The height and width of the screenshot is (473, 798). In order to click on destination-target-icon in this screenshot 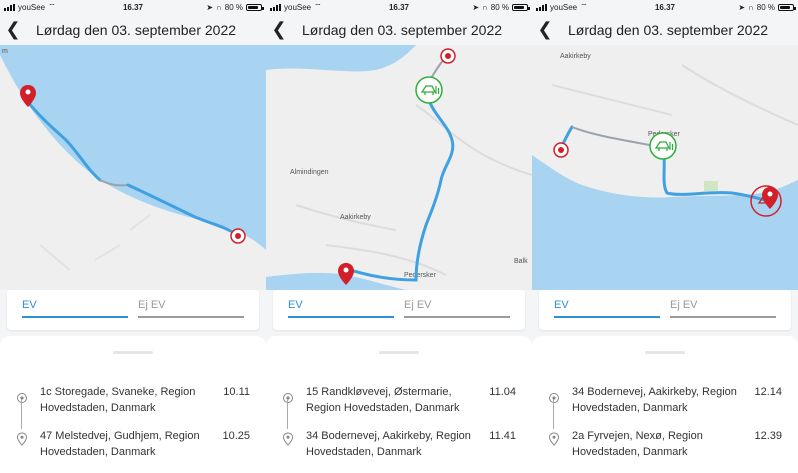, I will do `click(238, 236)`.